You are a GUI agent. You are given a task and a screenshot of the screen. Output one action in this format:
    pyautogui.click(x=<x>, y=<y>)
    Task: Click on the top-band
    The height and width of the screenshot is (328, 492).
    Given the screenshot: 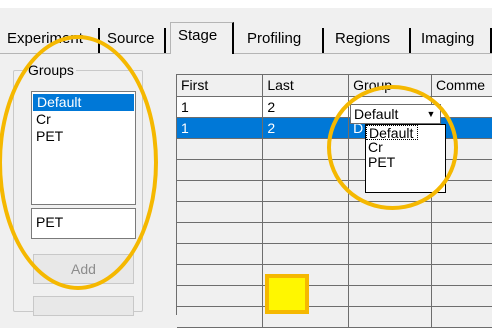 What is the action you would take?
    pyautogui.click(x=246, y=4)
    